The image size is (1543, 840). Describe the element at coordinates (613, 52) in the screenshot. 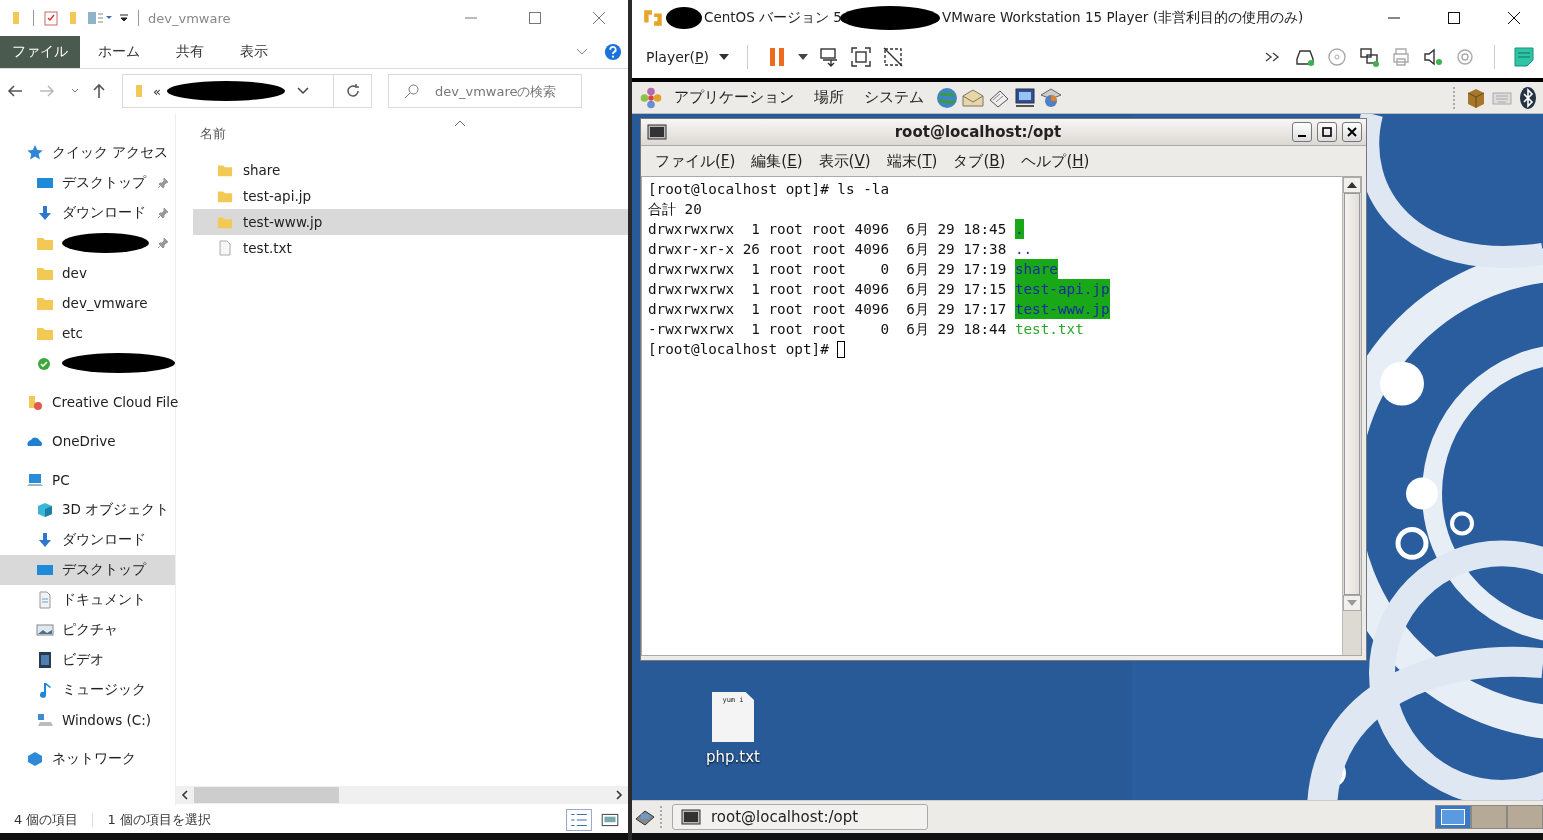

I see `help-icon` at that location.